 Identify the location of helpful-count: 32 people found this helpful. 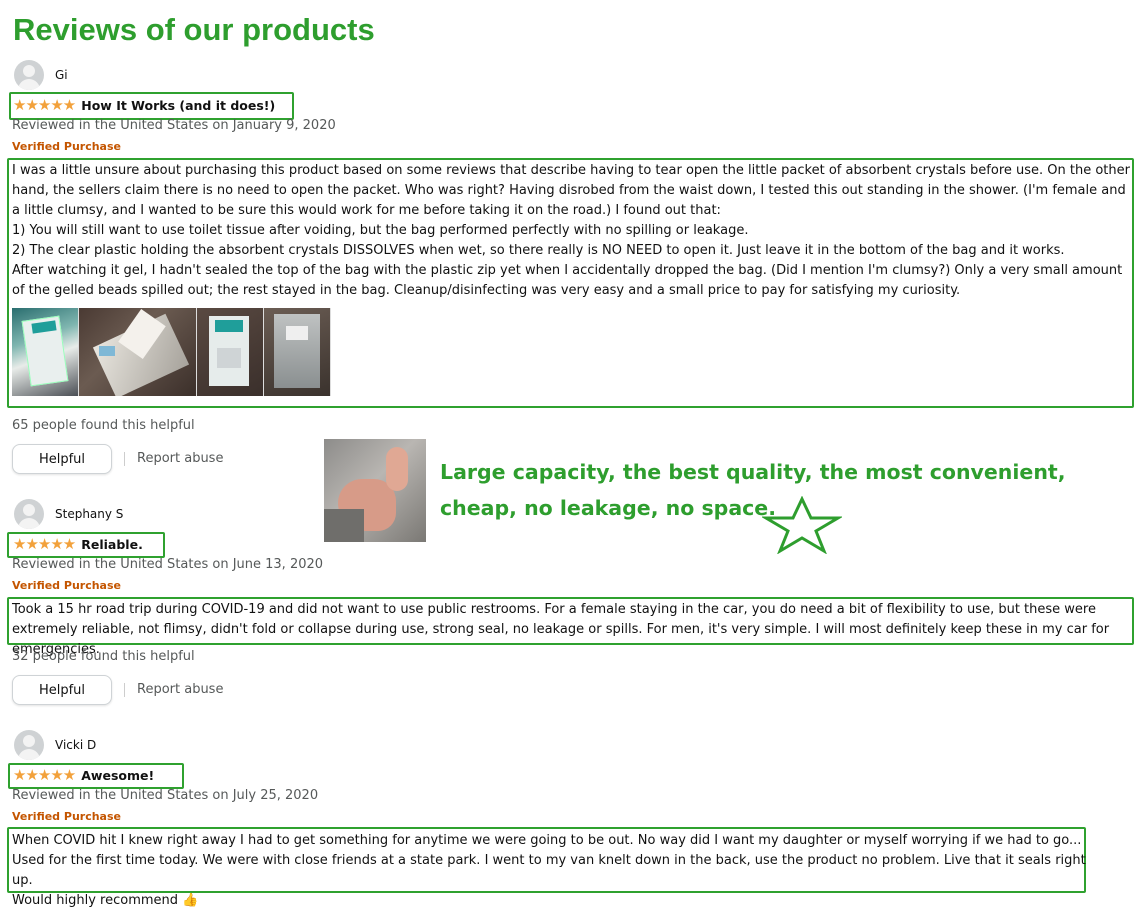
(103, 656).